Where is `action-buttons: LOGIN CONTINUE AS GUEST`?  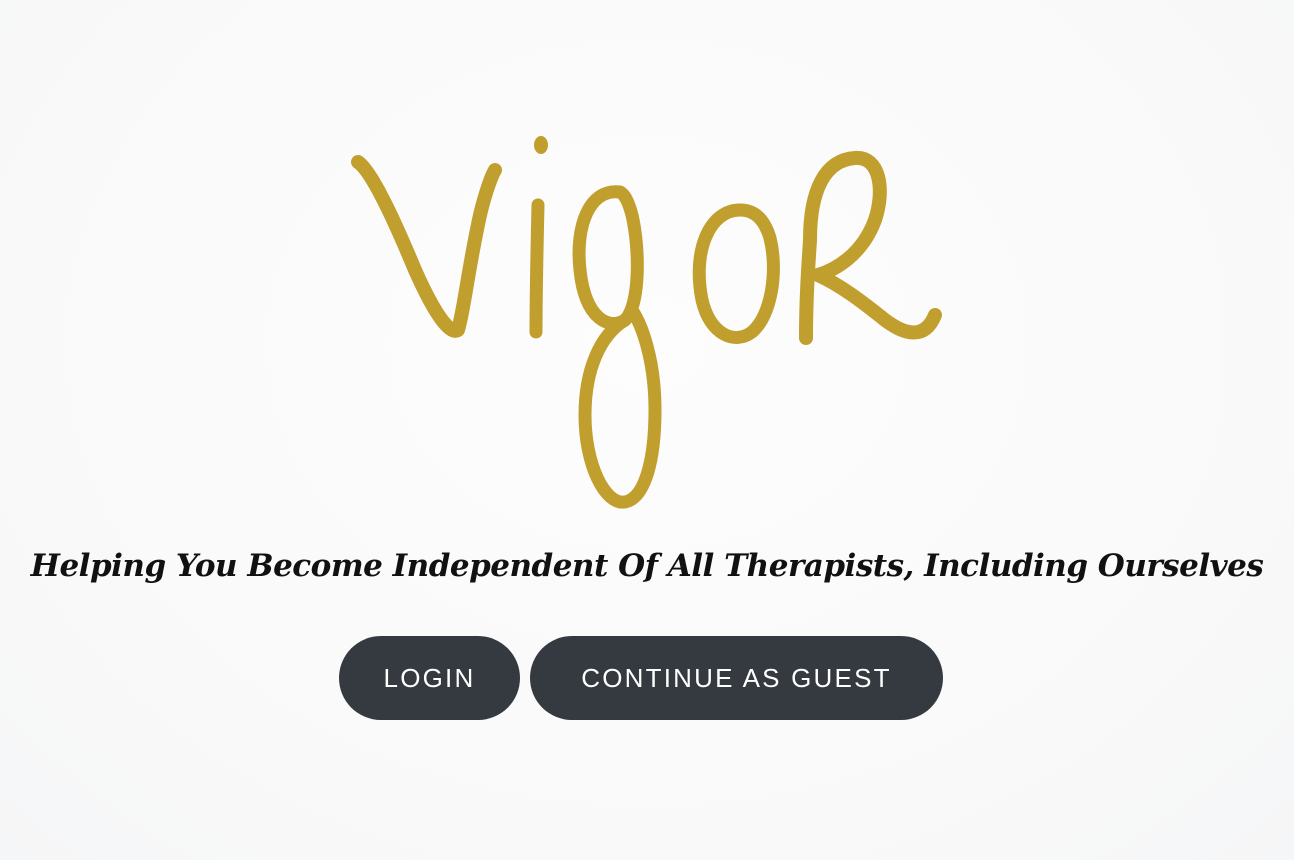 action-buttons: LOGIN CONTINUE AS GUEST is located at coordinates (647, 678).